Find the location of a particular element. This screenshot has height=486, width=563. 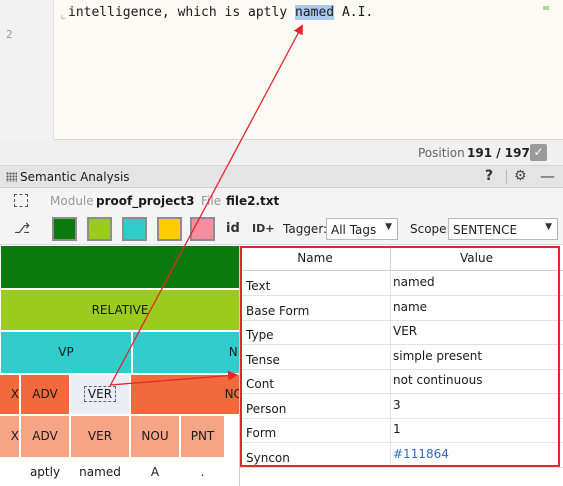

tree-token-pnt: PNT is located at coordinates (202, 436).